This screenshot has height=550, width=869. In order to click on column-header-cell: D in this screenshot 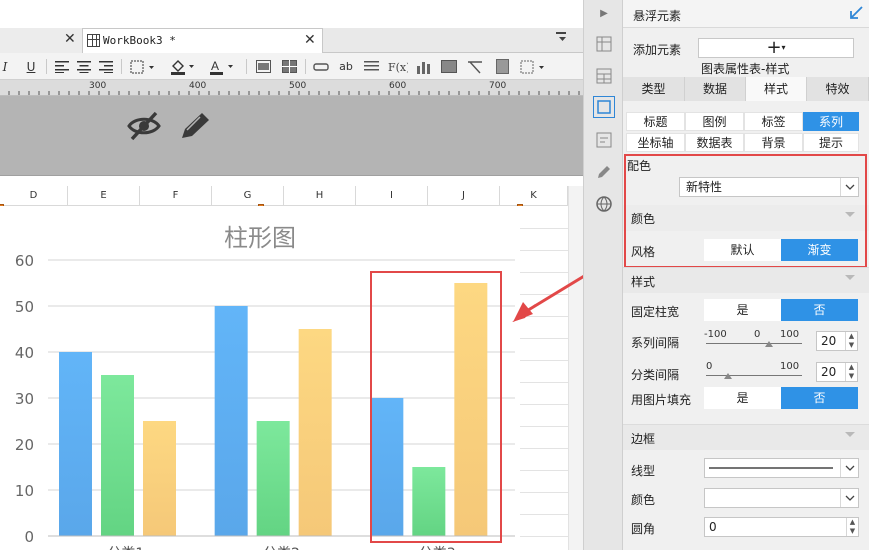, I will do `click(34, 196)`.